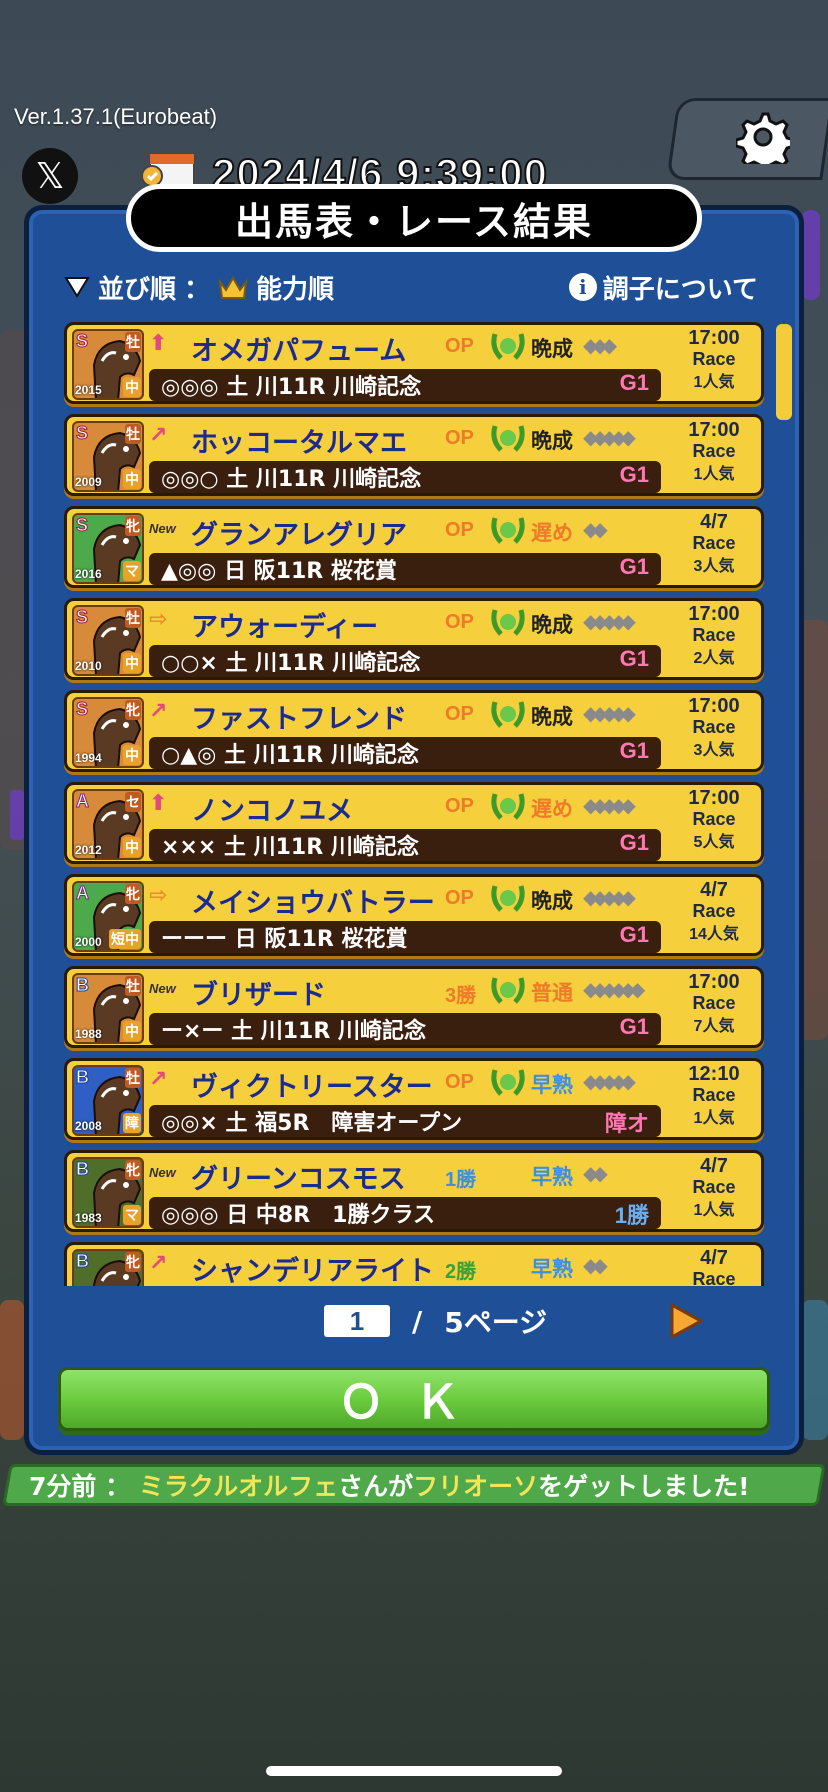 This screenshot has height=1792, width=828. What do you see at coordinates (663, 287) in the screenshot?
I see `condition-info-link: i 調子について` at bounding box center [663, 287].